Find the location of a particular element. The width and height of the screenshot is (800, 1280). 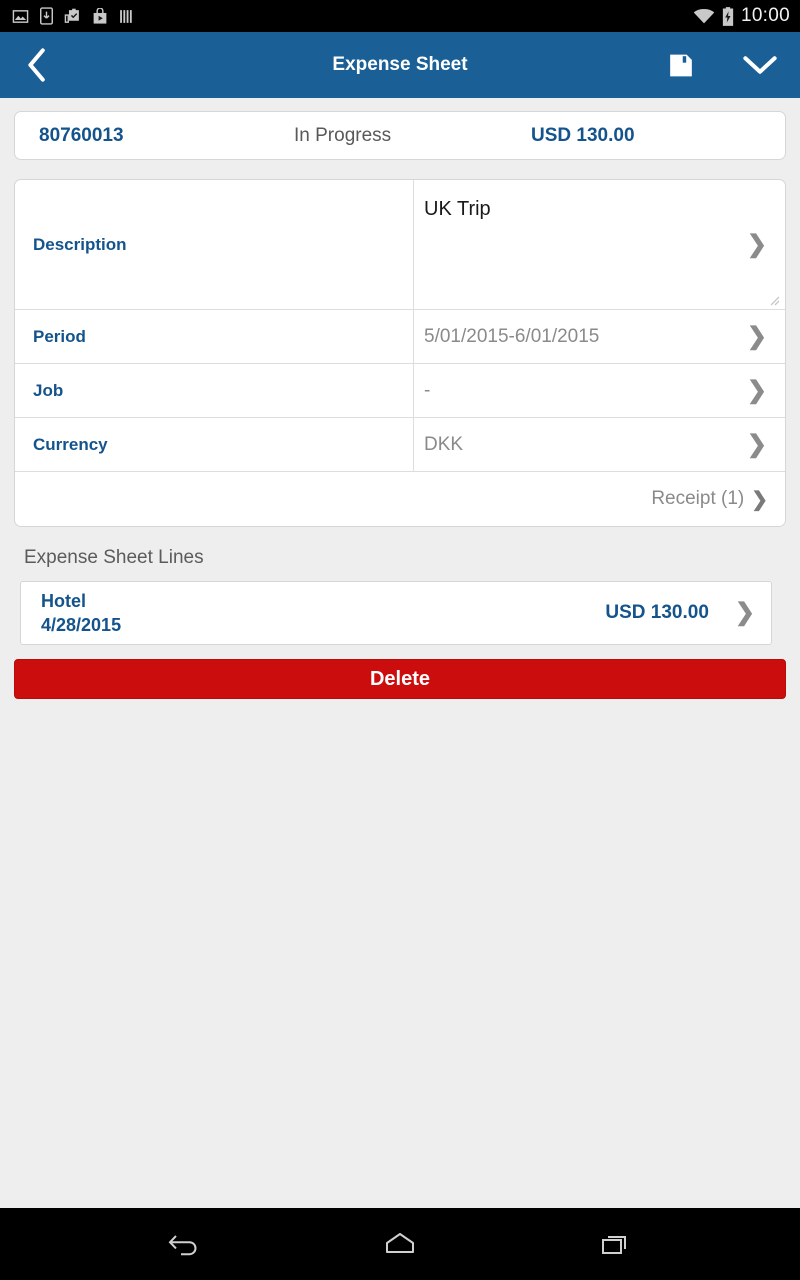

form-row-receipt: Receipt (1) ❯ is located at coordinates (400, 499).